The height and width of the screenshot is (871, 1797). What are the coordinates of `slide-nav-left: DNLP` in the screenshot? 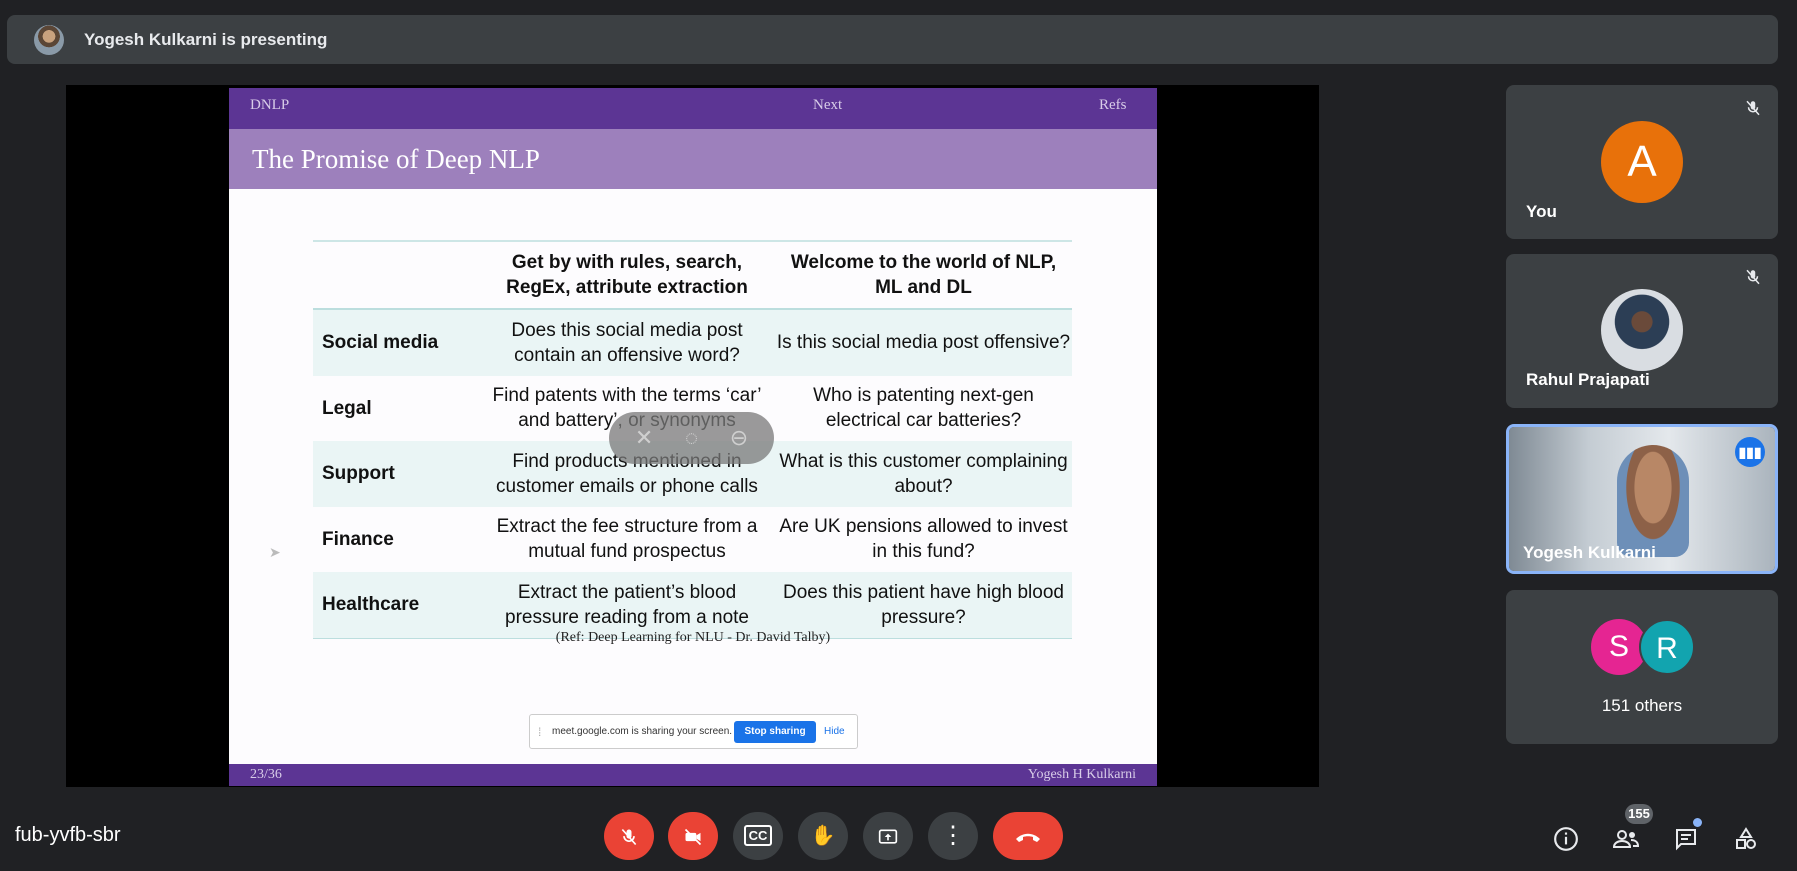 It's located at (270, 105).